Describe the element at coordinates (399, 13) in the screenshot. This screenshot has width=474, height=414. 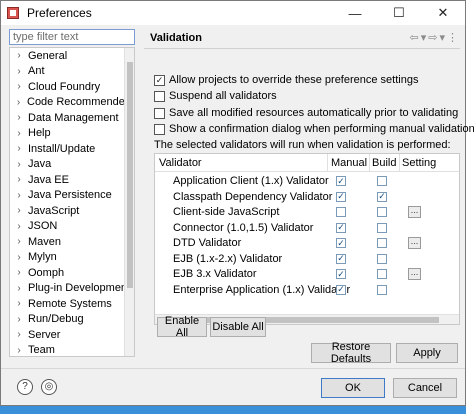
I see `maximize-button: ☐` at that location.